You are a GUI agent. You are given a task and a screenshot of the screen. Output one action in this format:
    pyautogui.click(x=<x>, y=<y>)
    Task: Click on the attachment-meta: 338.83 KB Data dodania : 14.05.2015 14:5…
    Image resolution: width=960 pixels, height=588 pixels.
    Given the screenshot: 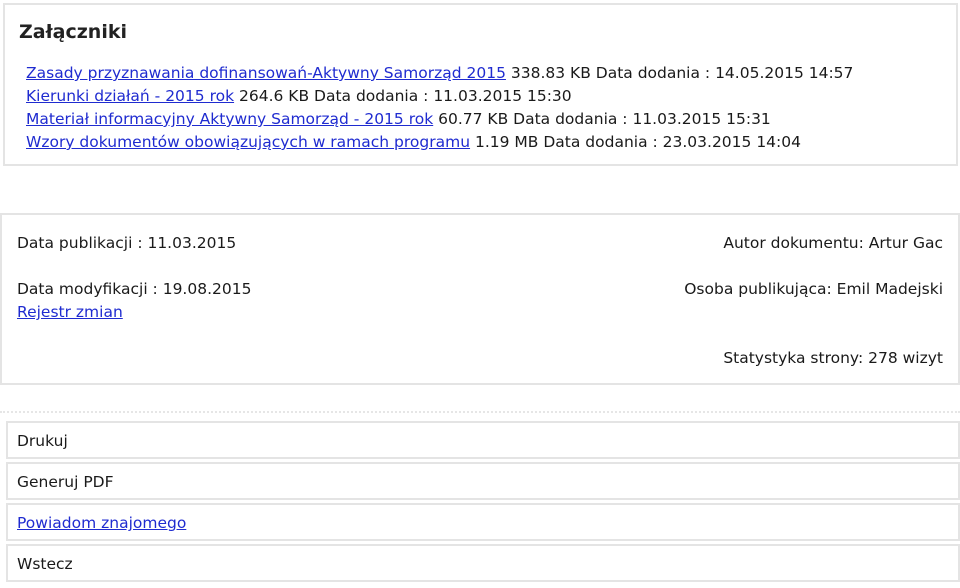 What is the action you would take?
    pyautogui.click(x=679, y=73)
    